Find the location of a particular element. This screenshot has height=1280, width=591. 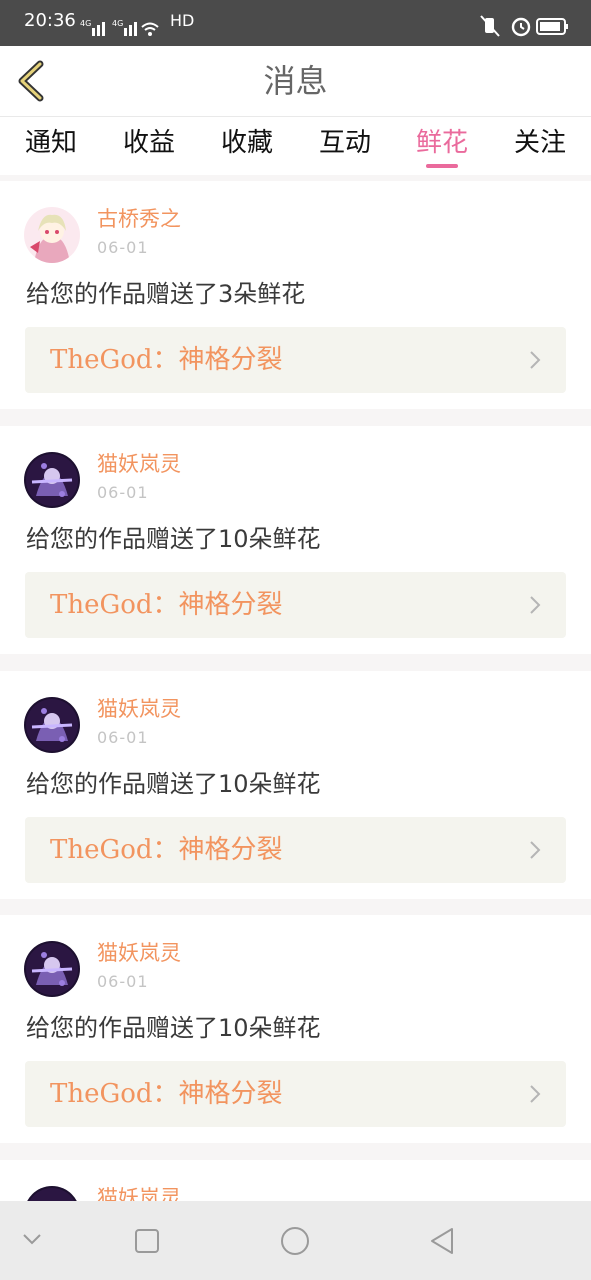

username: 古桥秀之 is located at coordinates (139, 219).